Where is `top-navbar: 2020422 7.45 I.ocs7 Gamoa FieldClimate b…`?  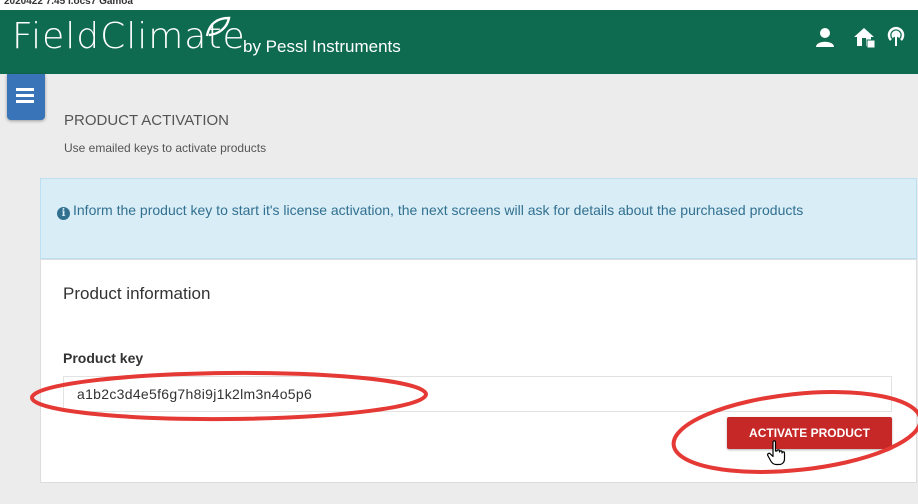 top-navbar: 2020422 7.45 I.ocs7 Gamoa FieldClimate b… is located at coordinates (459, 37).